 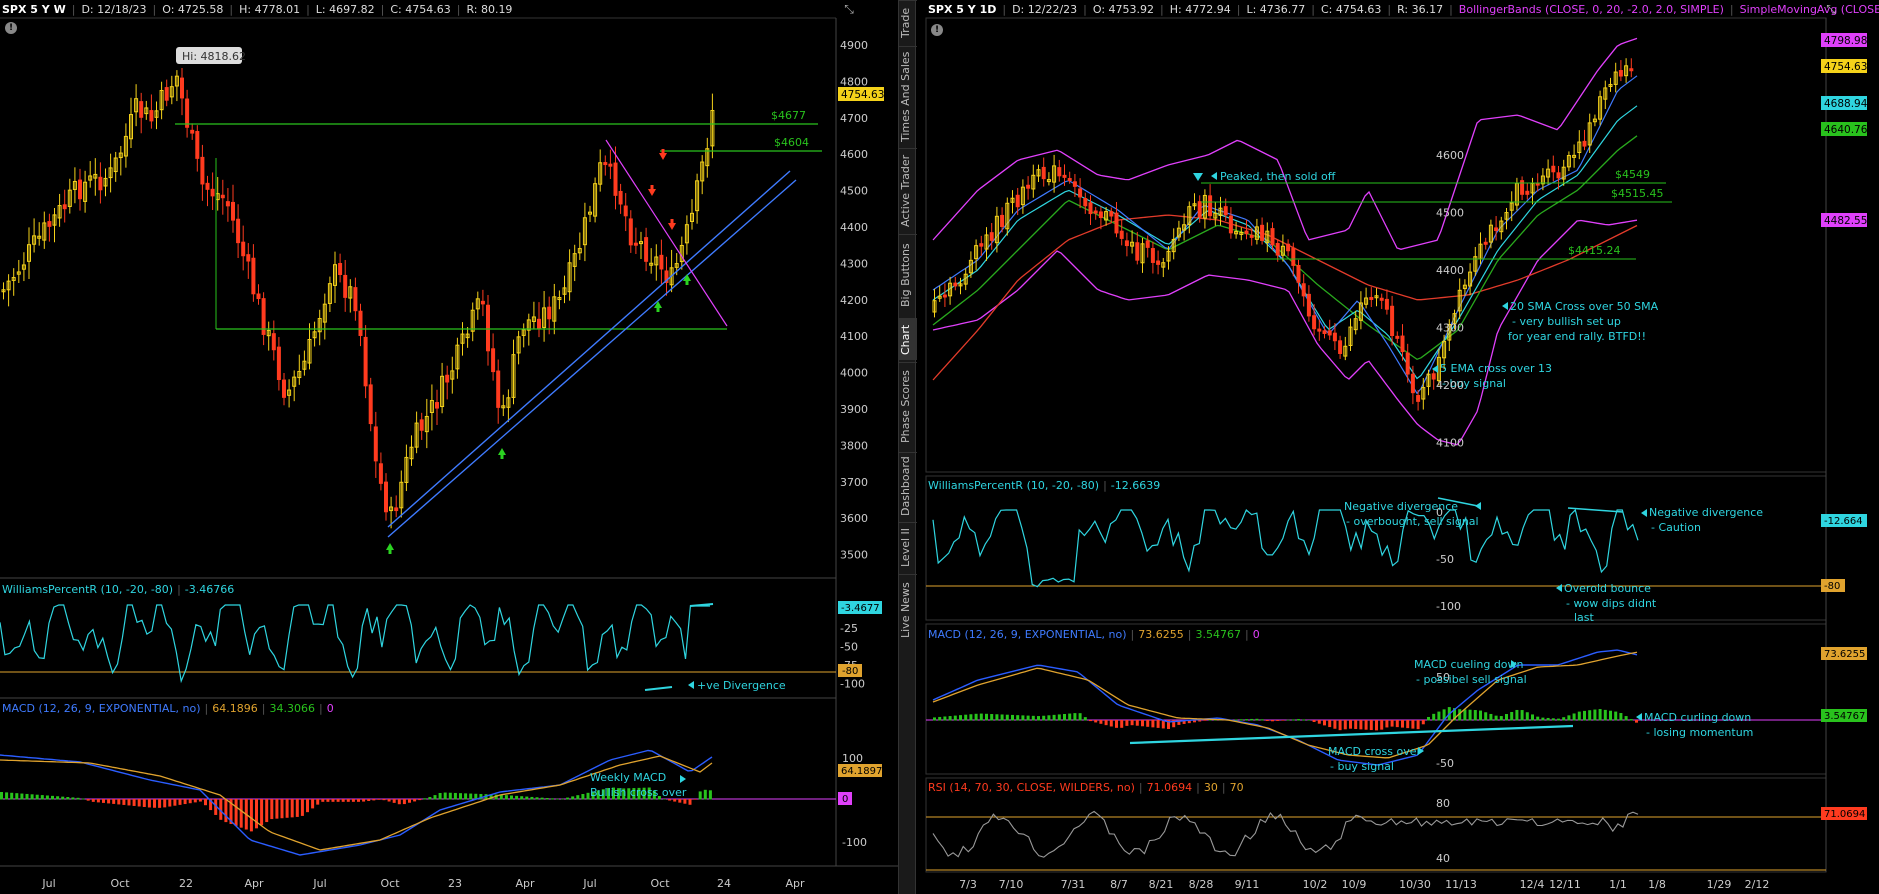 What do you see at coordinates (908, 610) in the screenshot?
I see `tab-live-news: Live News` at bounding box center [908, 610].